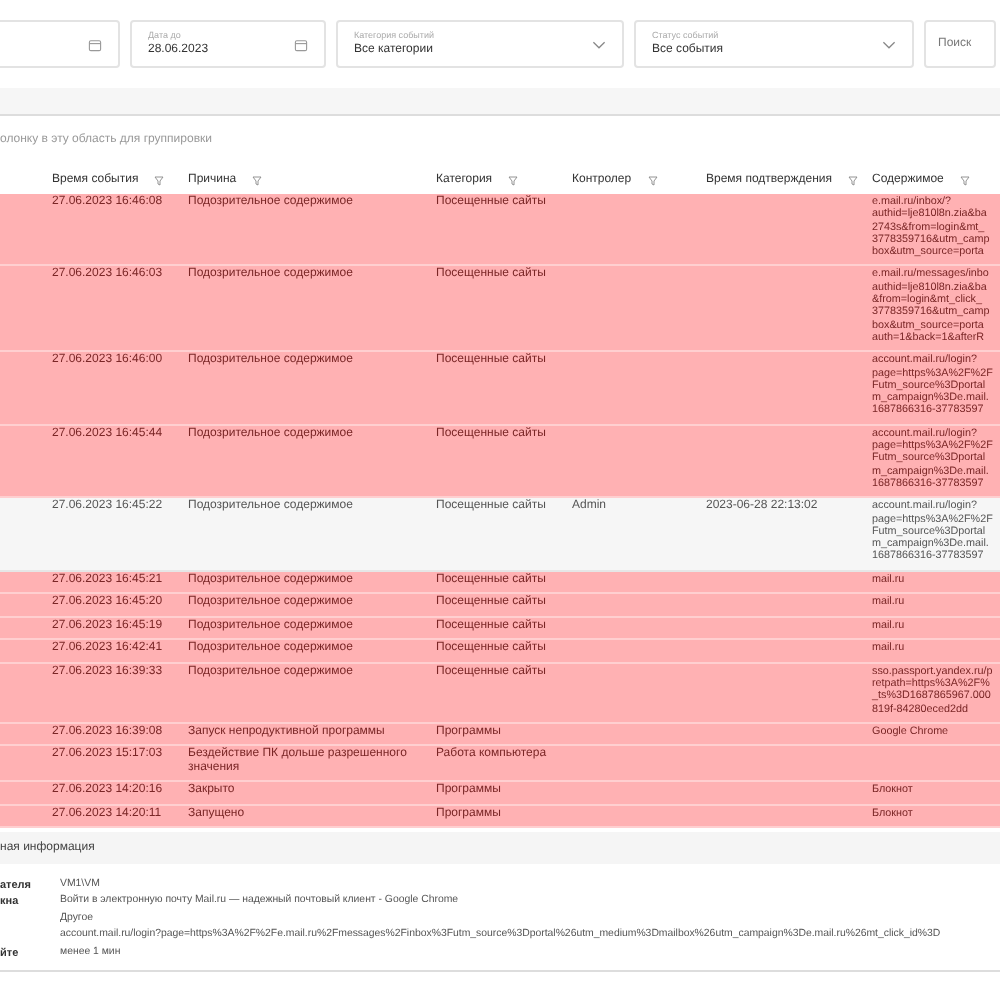 This screenshot has height=1000, width=1000. I want to click on date-field, so click(60, 44).